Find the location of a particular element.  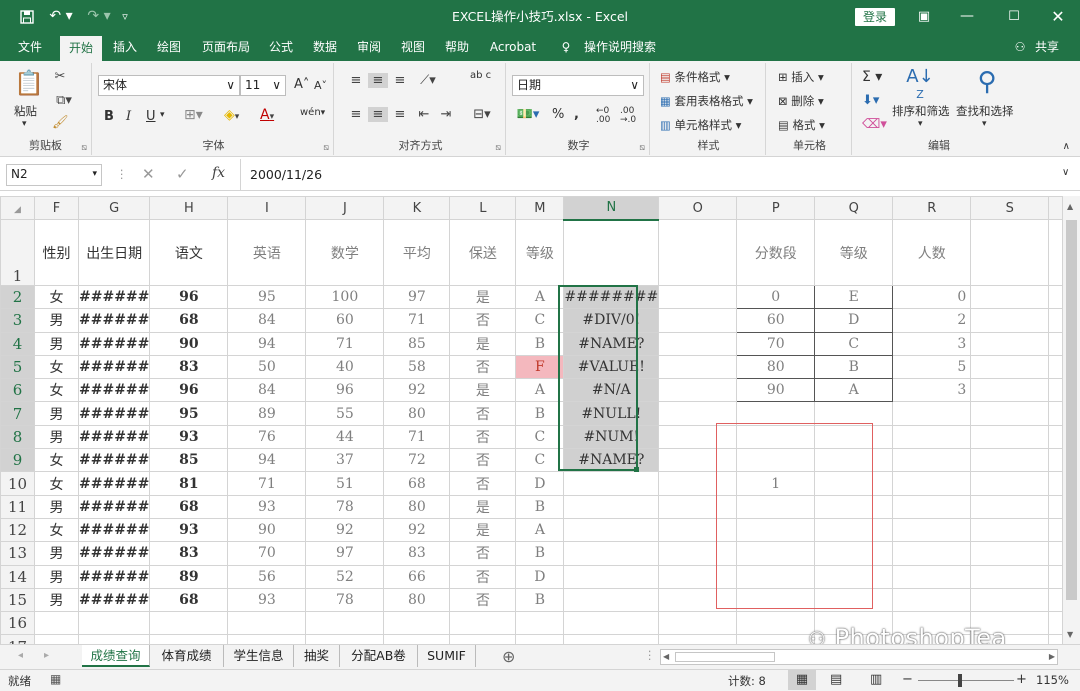

cell-styles-button: ▥ 单元格样式 ▾ is located at coordinates (700, 125).